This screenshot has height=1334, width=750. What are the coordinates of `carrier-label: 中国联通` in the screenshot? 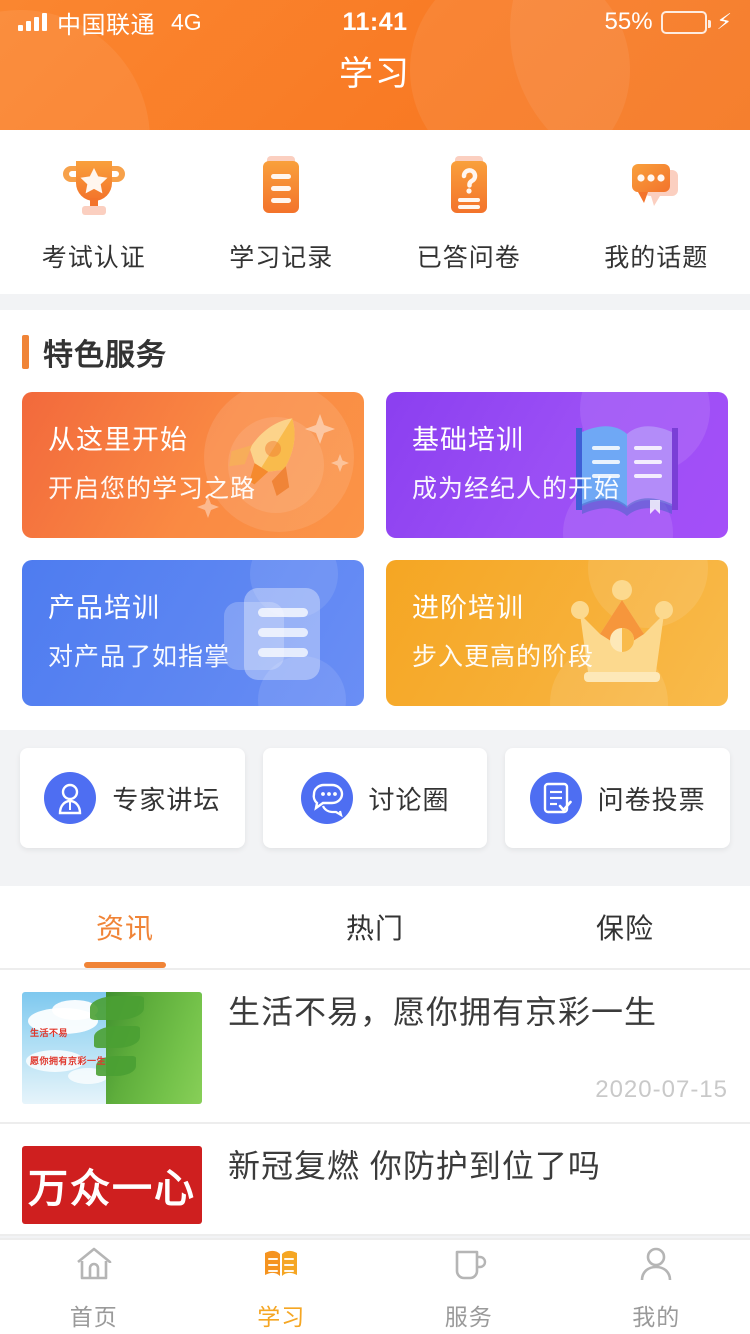 It's located at (106, 25).